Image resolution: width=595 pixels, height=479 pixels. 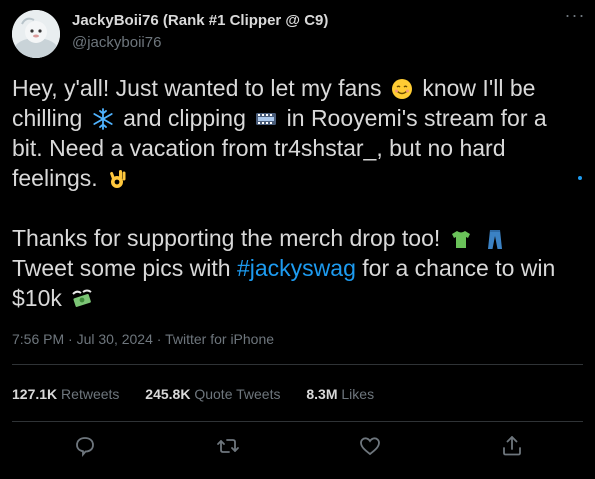 What do you see at coordinates (296, 268) in the screenshot?
I see `hashtag-link: #jackyswag` at bounding box center [296, 268].